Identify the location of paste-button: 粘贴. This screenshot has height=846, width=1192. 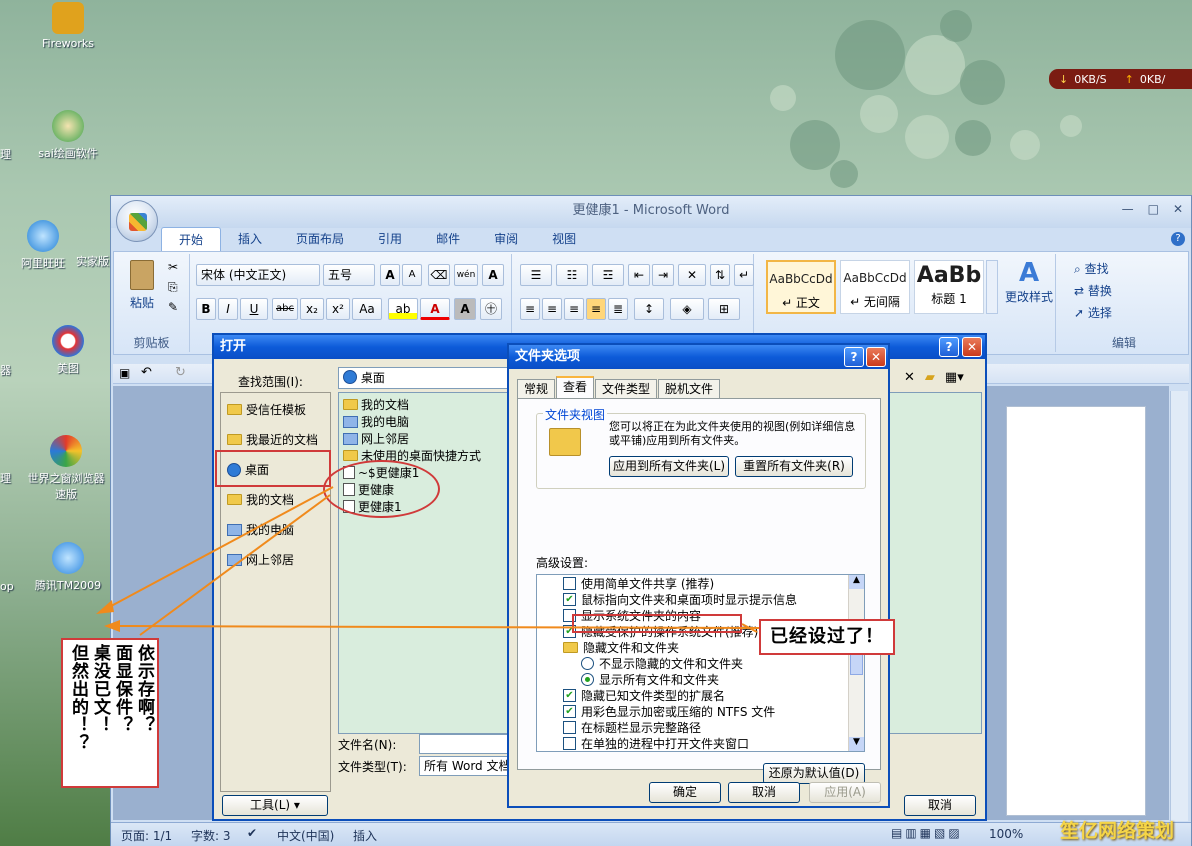
(142, 290).